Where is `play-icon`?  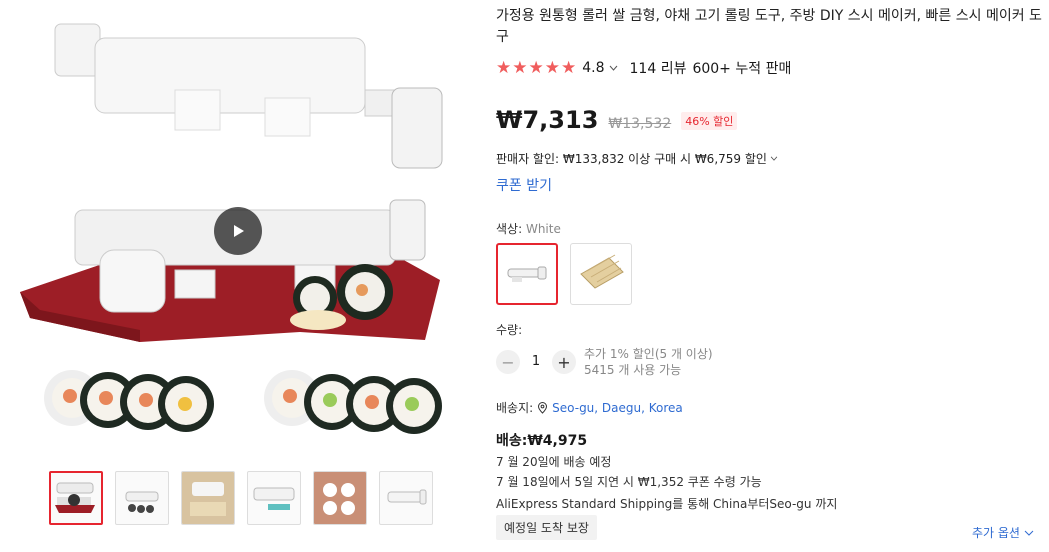 play-icon is located at coordinates (239, 231).